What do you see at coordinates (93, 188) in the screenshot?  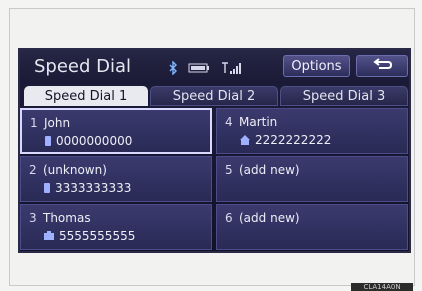 I see `entry-phone: 3333333333` at bounding box center [93, 188].